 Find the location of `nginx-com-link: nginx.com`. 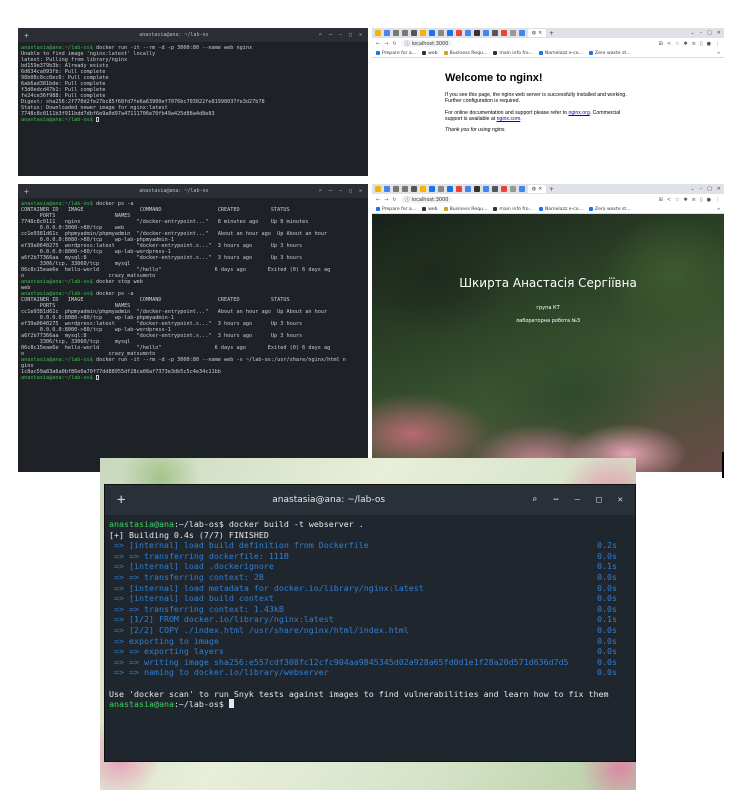

nginx-com-link: nginx.com is located at coordinates (509, 119).